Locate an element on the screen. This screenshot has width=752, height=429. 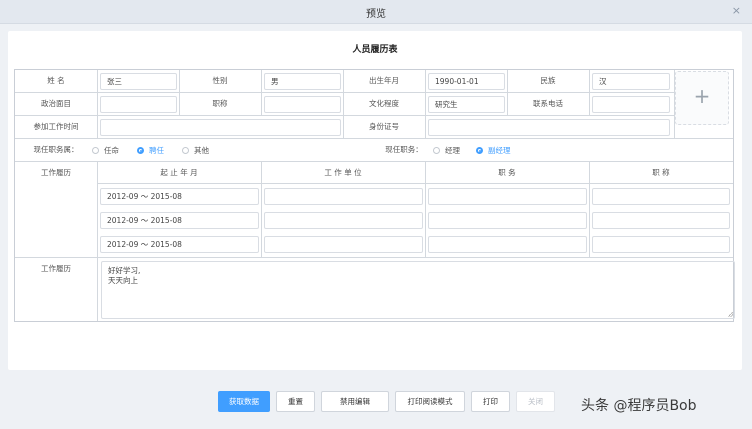
radio-job-category-other: 其他 is located at coordinates (195, 150).